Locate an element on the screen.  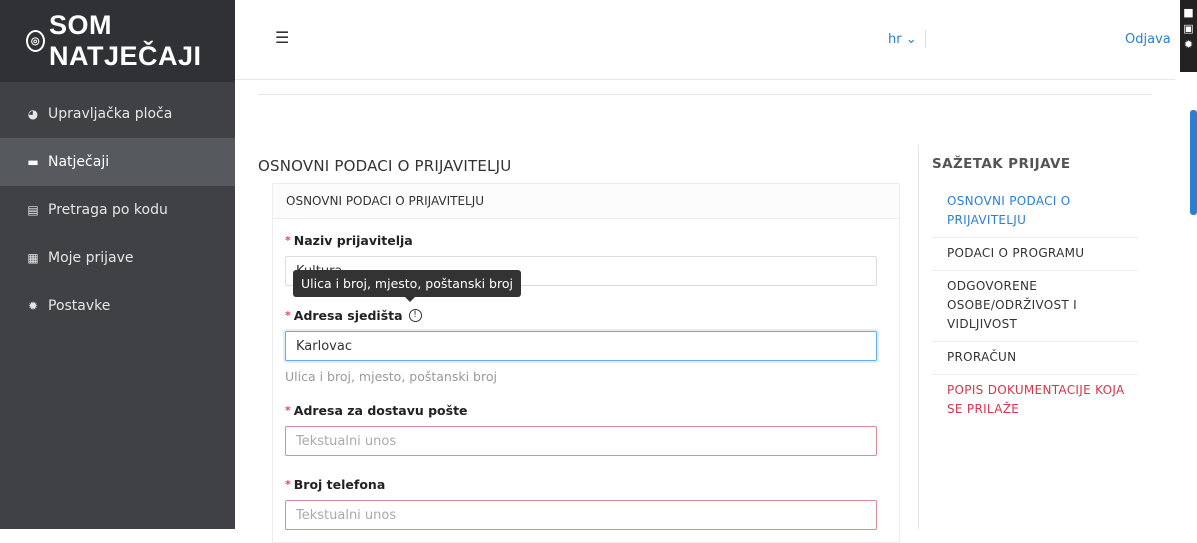
sidebar-item-label: Pretraga po kodu is located at coordinates (108, 210).